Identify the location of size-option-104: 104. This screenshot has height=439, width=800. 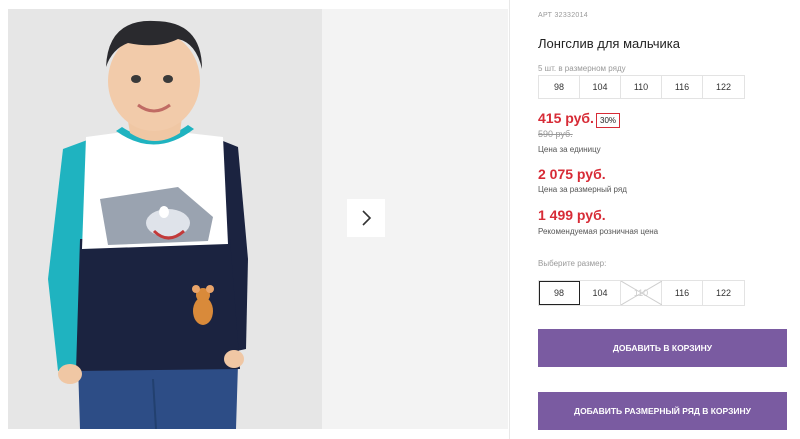
(600, 293).